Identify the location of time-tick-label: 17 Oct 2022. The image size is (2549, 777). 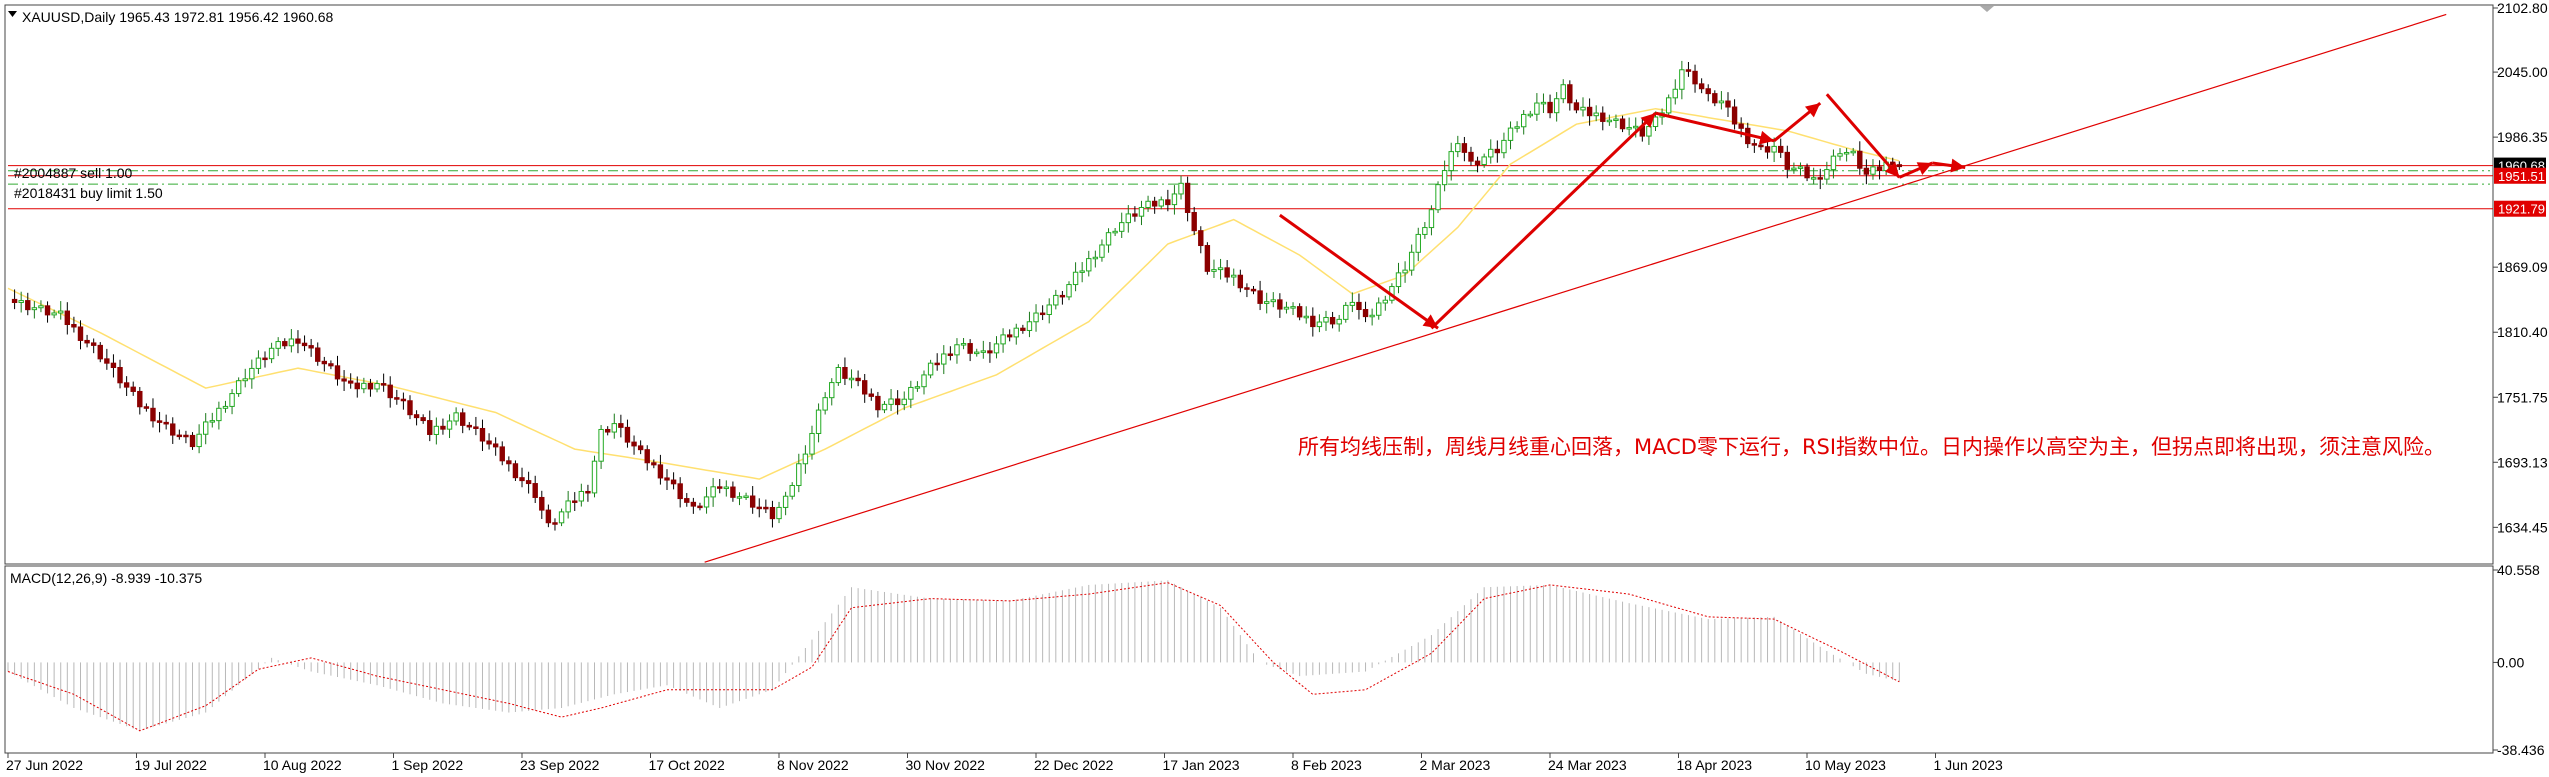
(687, 765).